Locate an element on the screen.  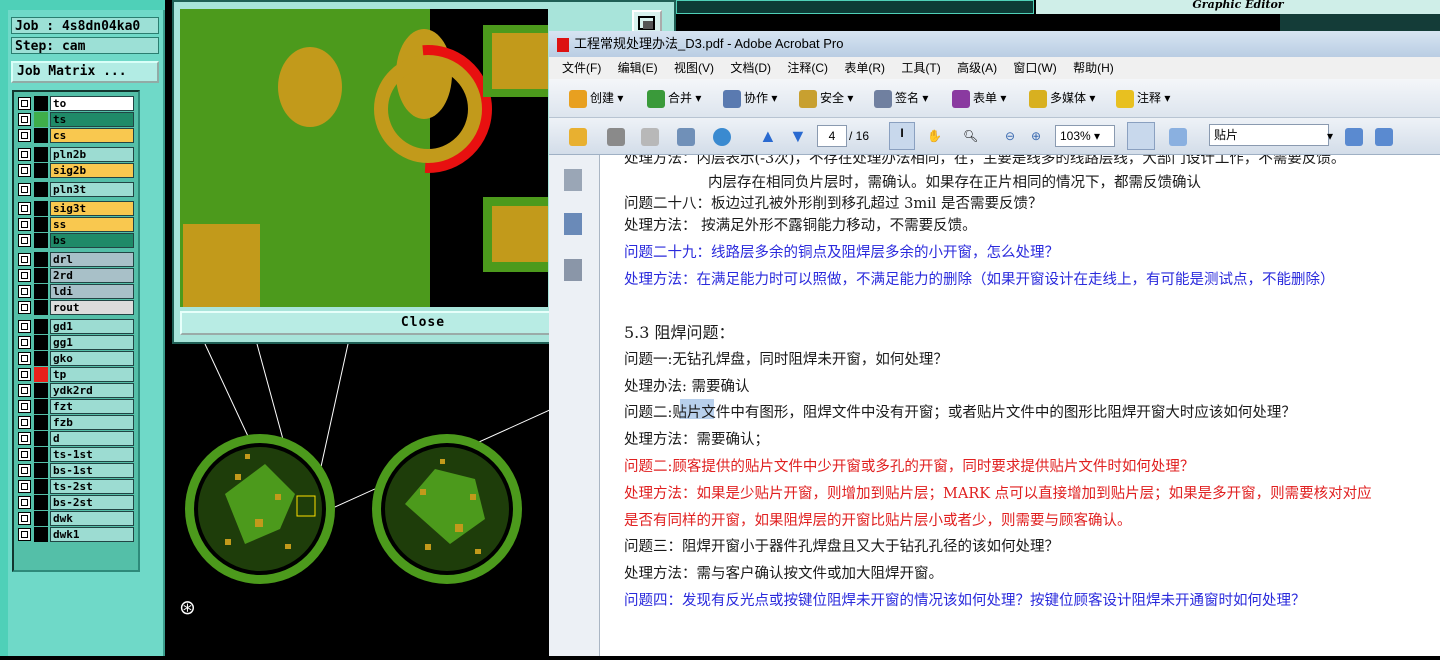
layer-row-to: to is located at coordinates (76, 103).